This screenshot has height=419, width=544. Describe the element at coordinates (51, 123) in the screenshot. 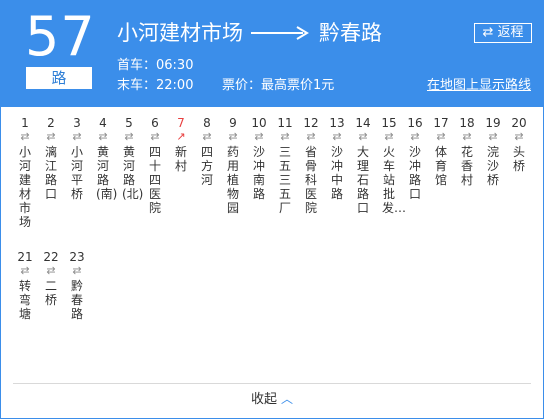

I see `stop-number: 2` at that location.